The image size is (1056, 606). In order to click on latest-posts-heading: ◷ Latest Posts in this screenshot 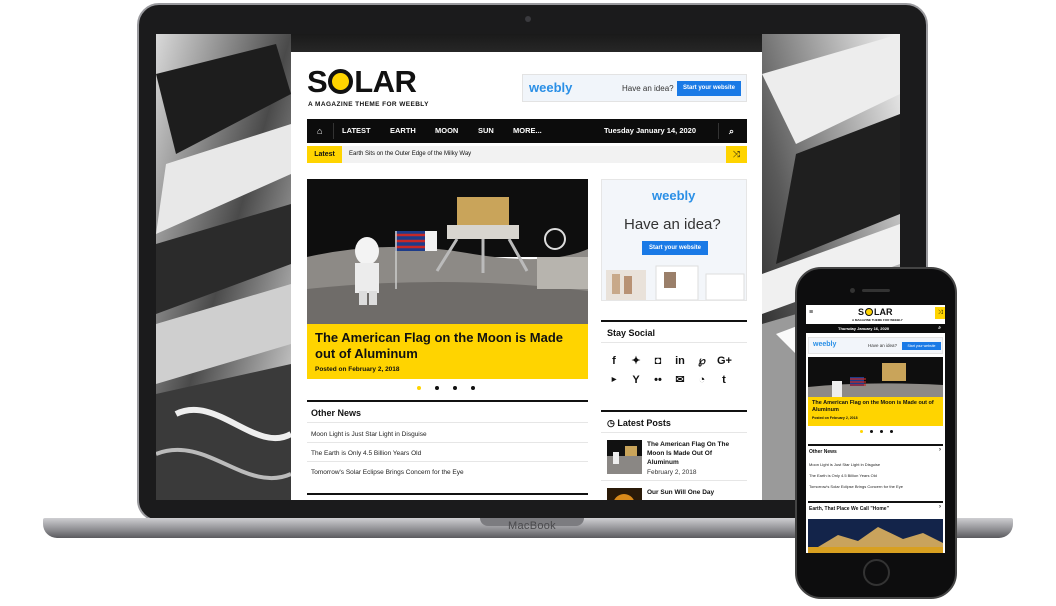, I will do `click(639, 423)`.